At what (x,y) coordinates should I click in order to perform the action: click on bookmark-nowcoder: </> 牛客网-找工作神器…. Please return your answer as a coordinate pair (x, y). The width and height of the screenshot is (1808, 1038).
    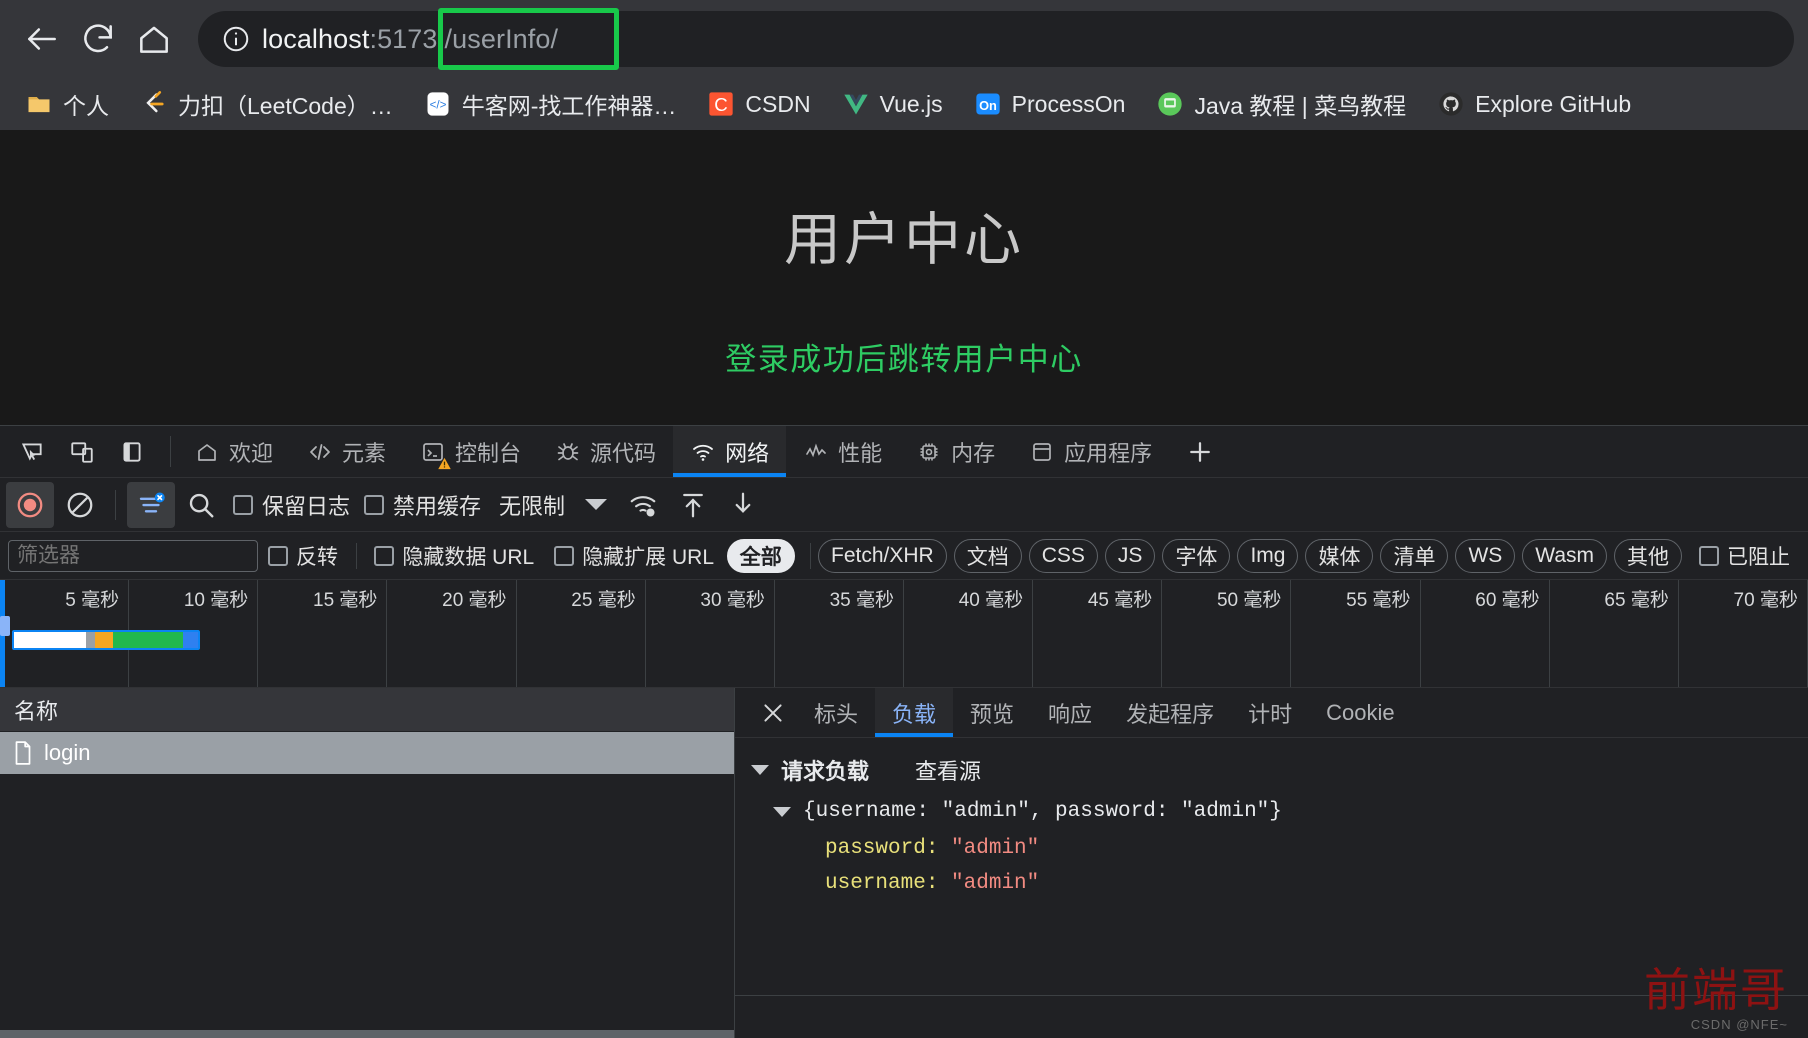
    Looking at the image, I should click on (550, 104).